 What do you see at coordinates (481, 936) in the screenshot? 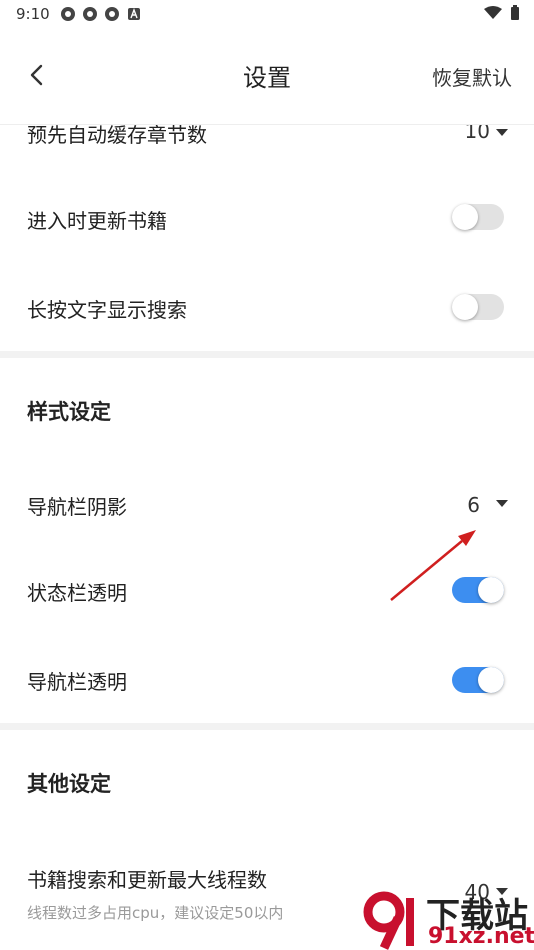
I see `watermark-url: 91xz.net` at bounding box center [481, 936].